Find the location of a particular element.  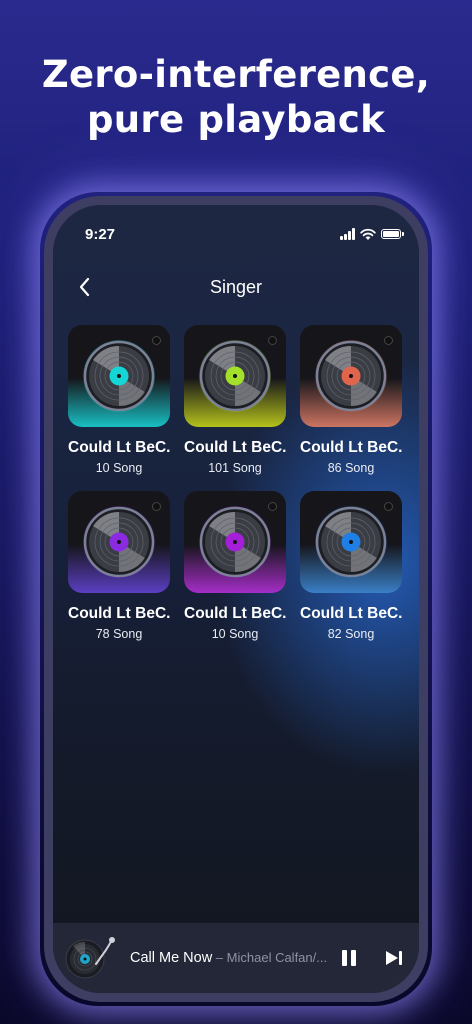

cellular-signal-icon is located at coordinates (349, 234).